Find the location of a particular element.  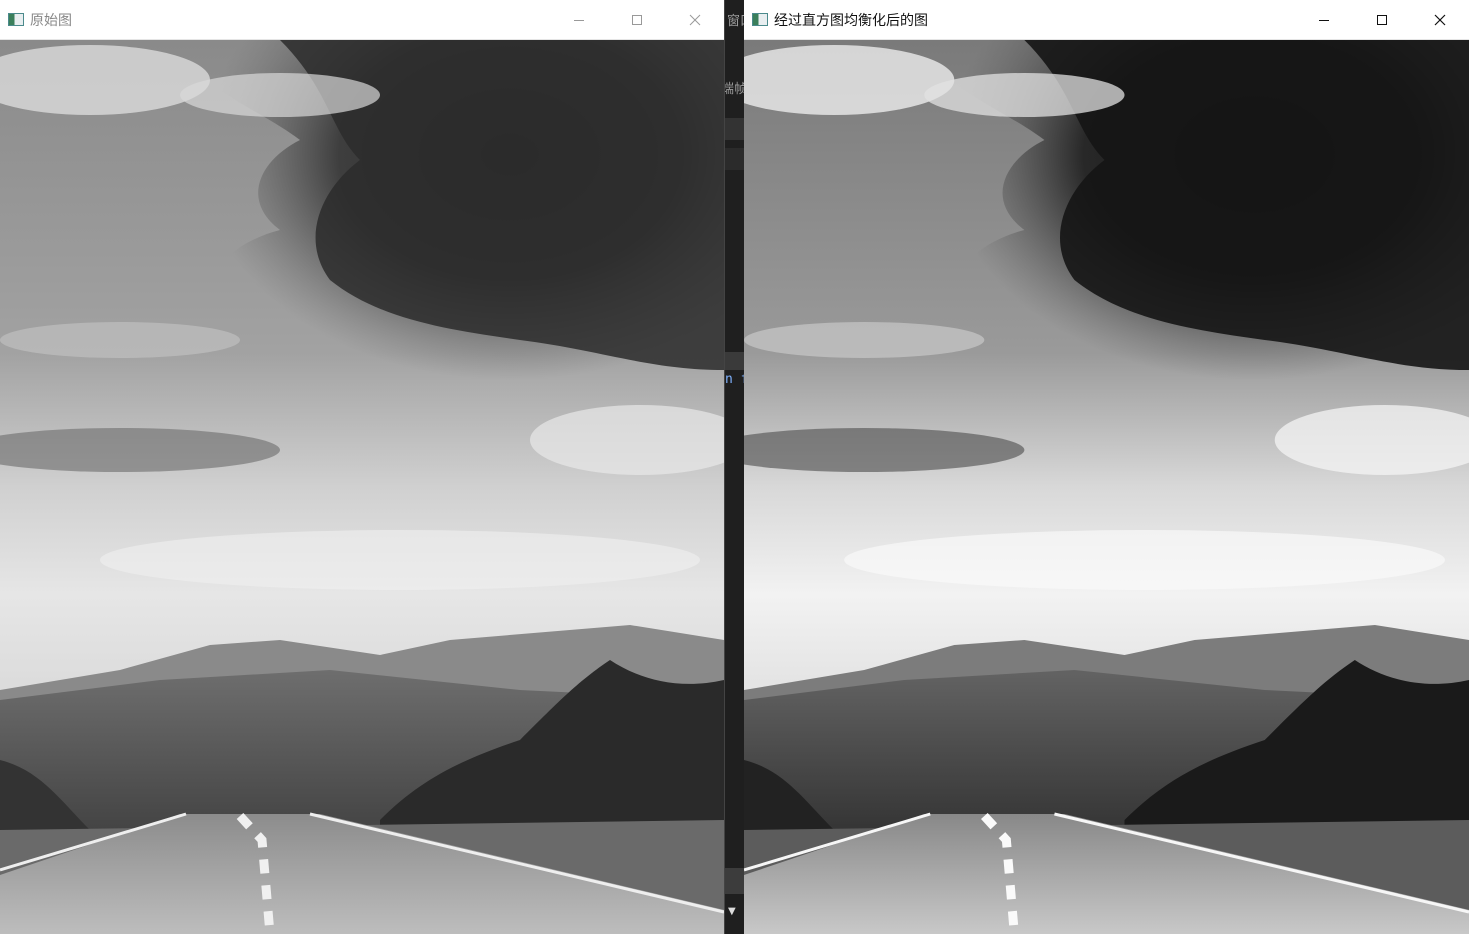

background-text-fragment: 端帧 is located at coordinates (735, 89).